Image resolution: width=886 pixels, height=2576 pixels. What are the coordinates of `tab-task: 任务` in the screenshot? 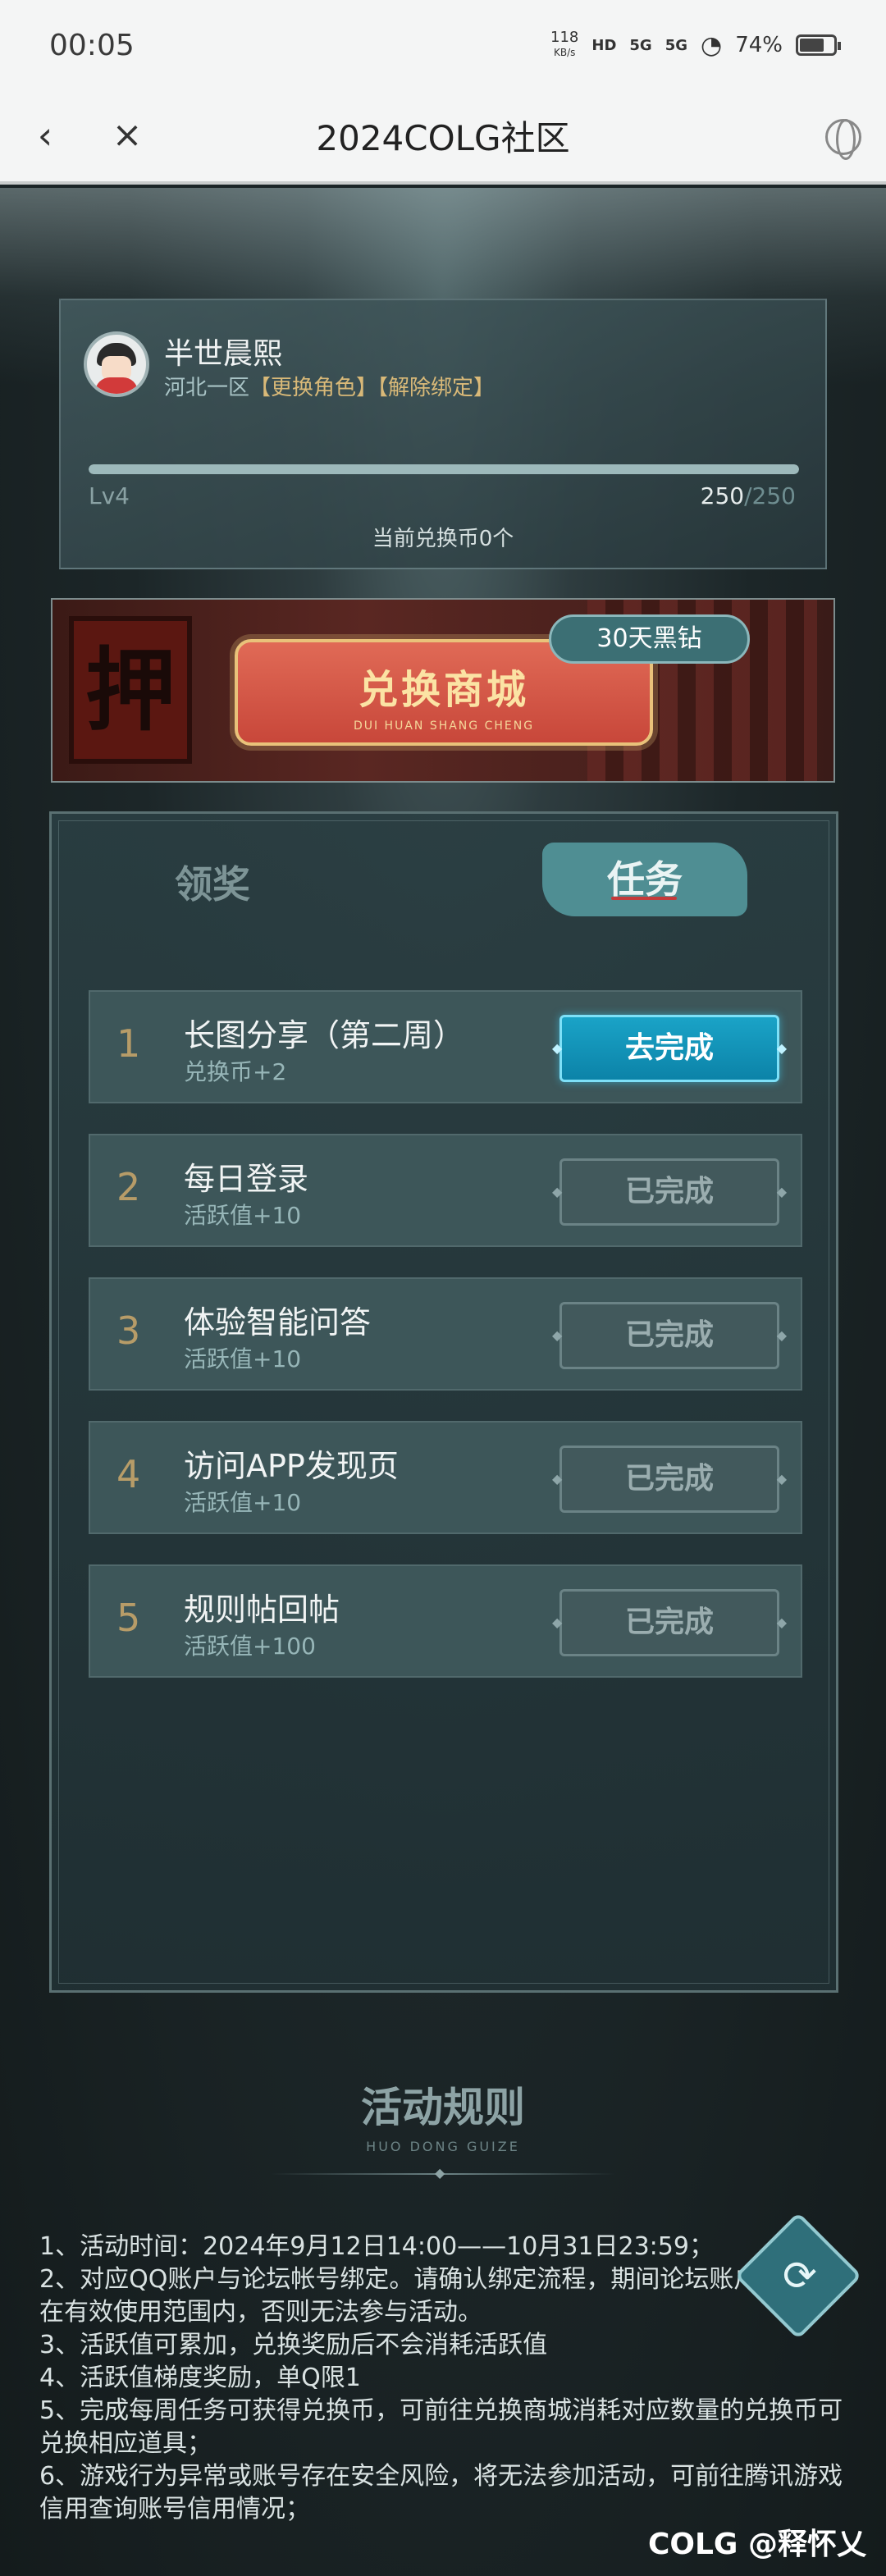 It's located at (645, 880).